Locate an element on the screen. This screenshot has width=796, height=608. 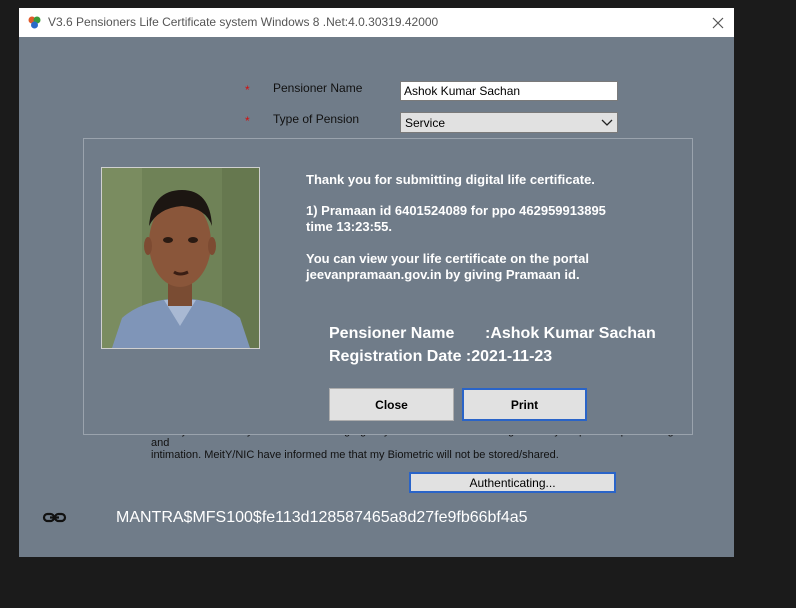
pensioner-name-info-value: :Ashok Kumar Sachan is located at coordinates (570, 333).